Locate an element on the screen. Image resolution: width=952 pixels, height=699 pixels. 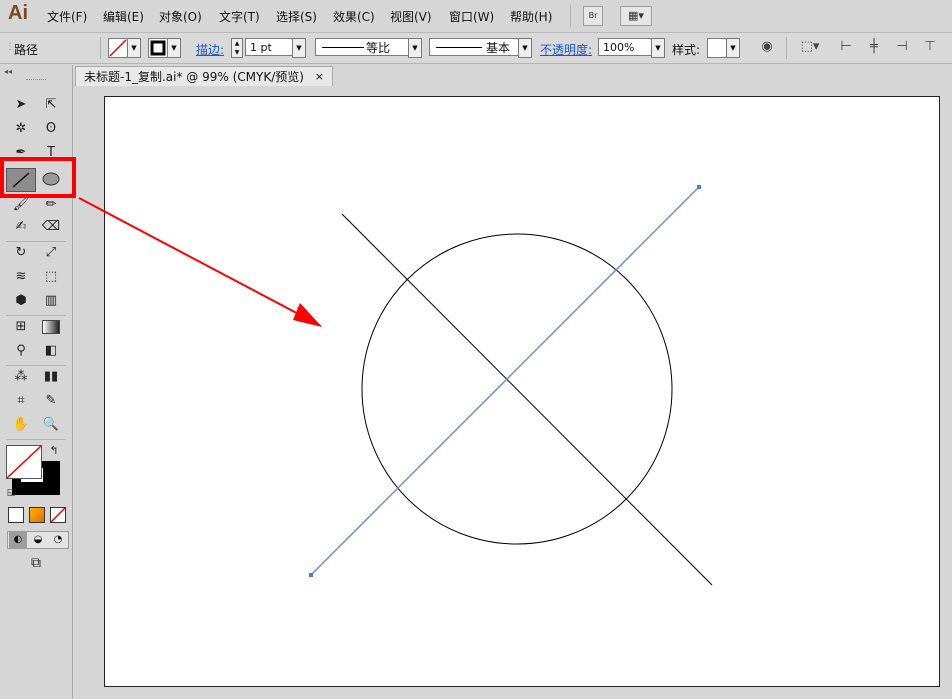
lasso-tool-icon: ʘ is located at coordinates (51, 129).